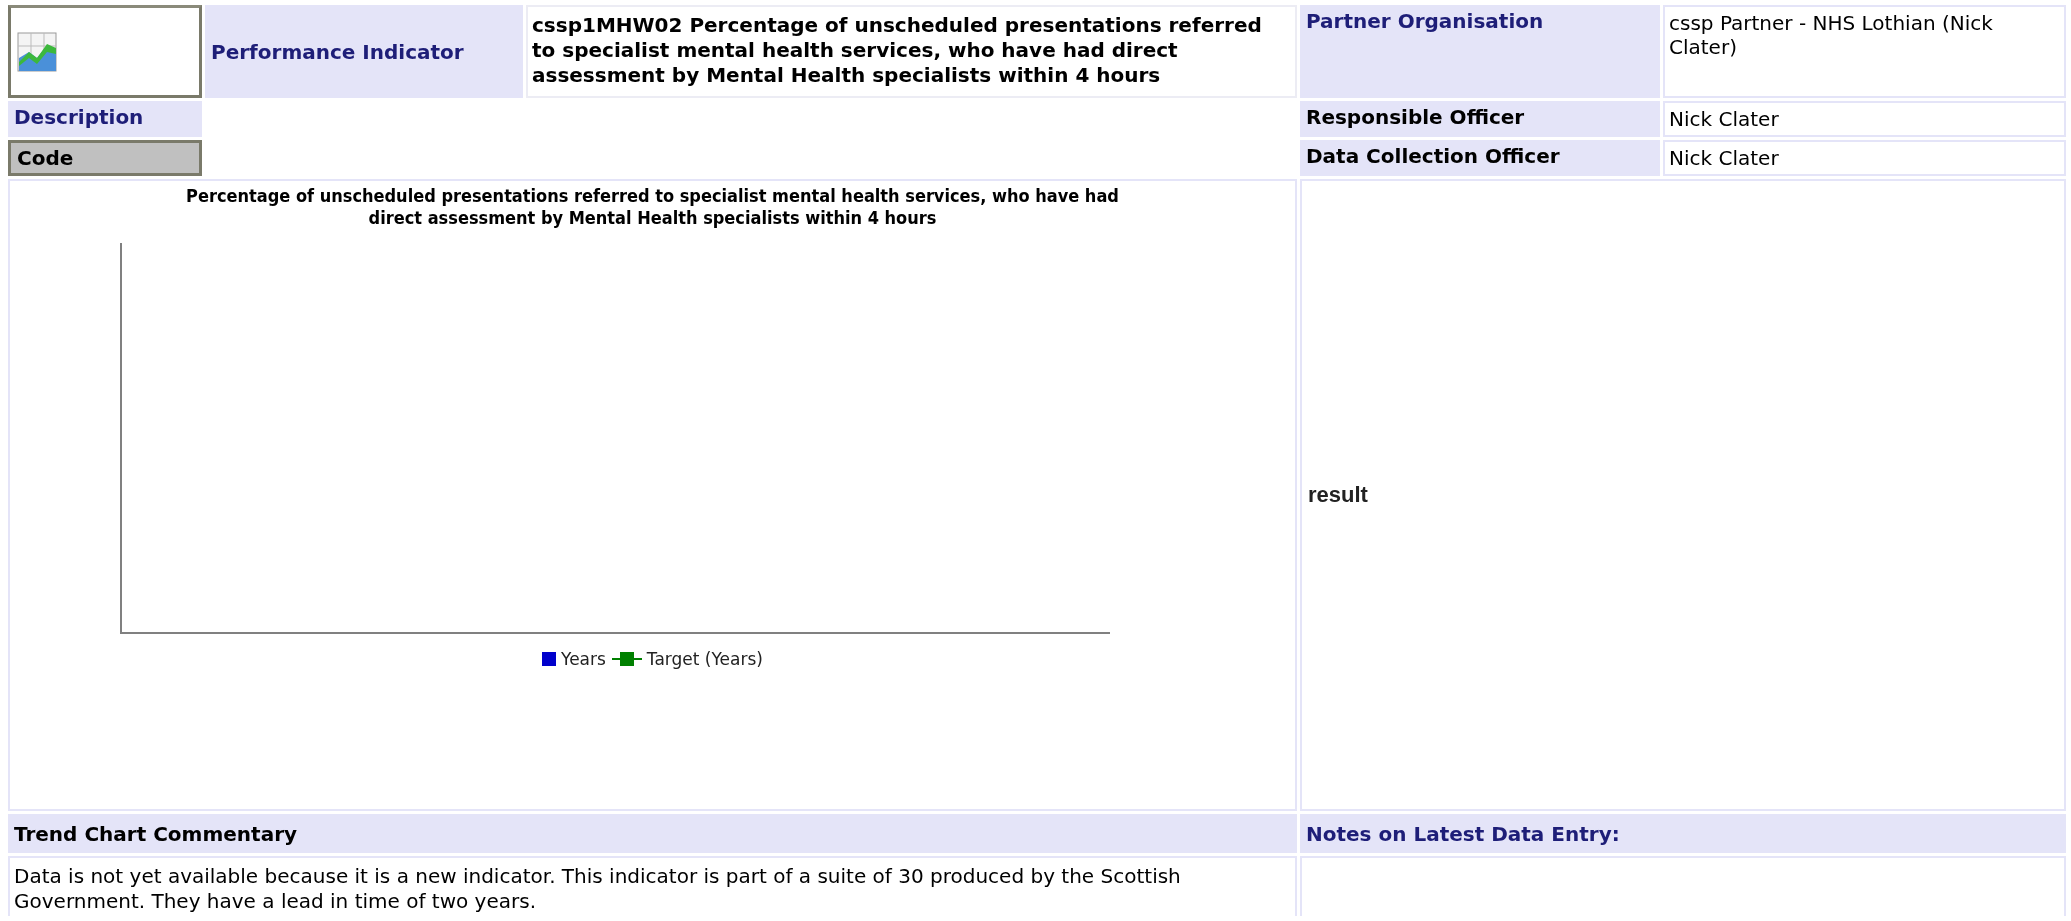  I want to click on field-label: Data Collection Officer, so click(1480, 158).